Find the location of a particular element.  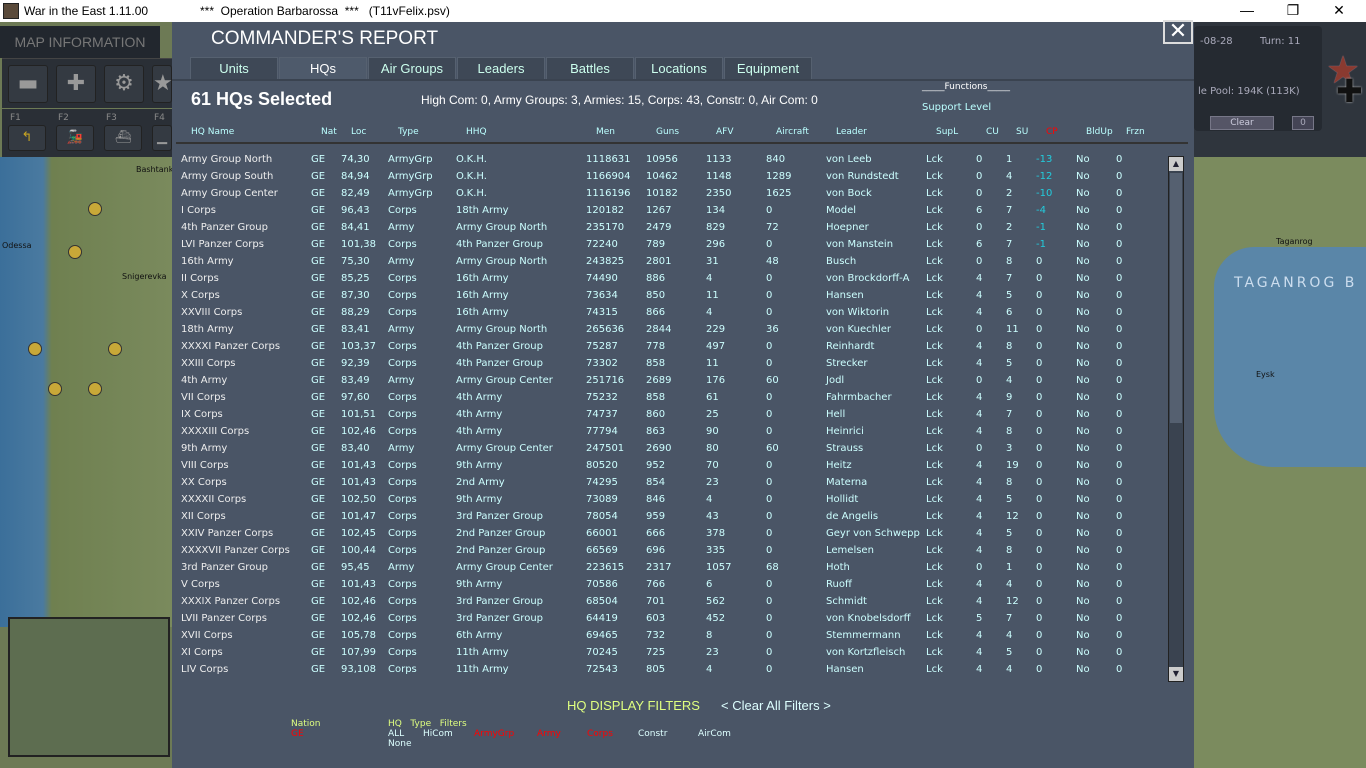

cell-leader: de Angelis is located at coordinates (852, 516).